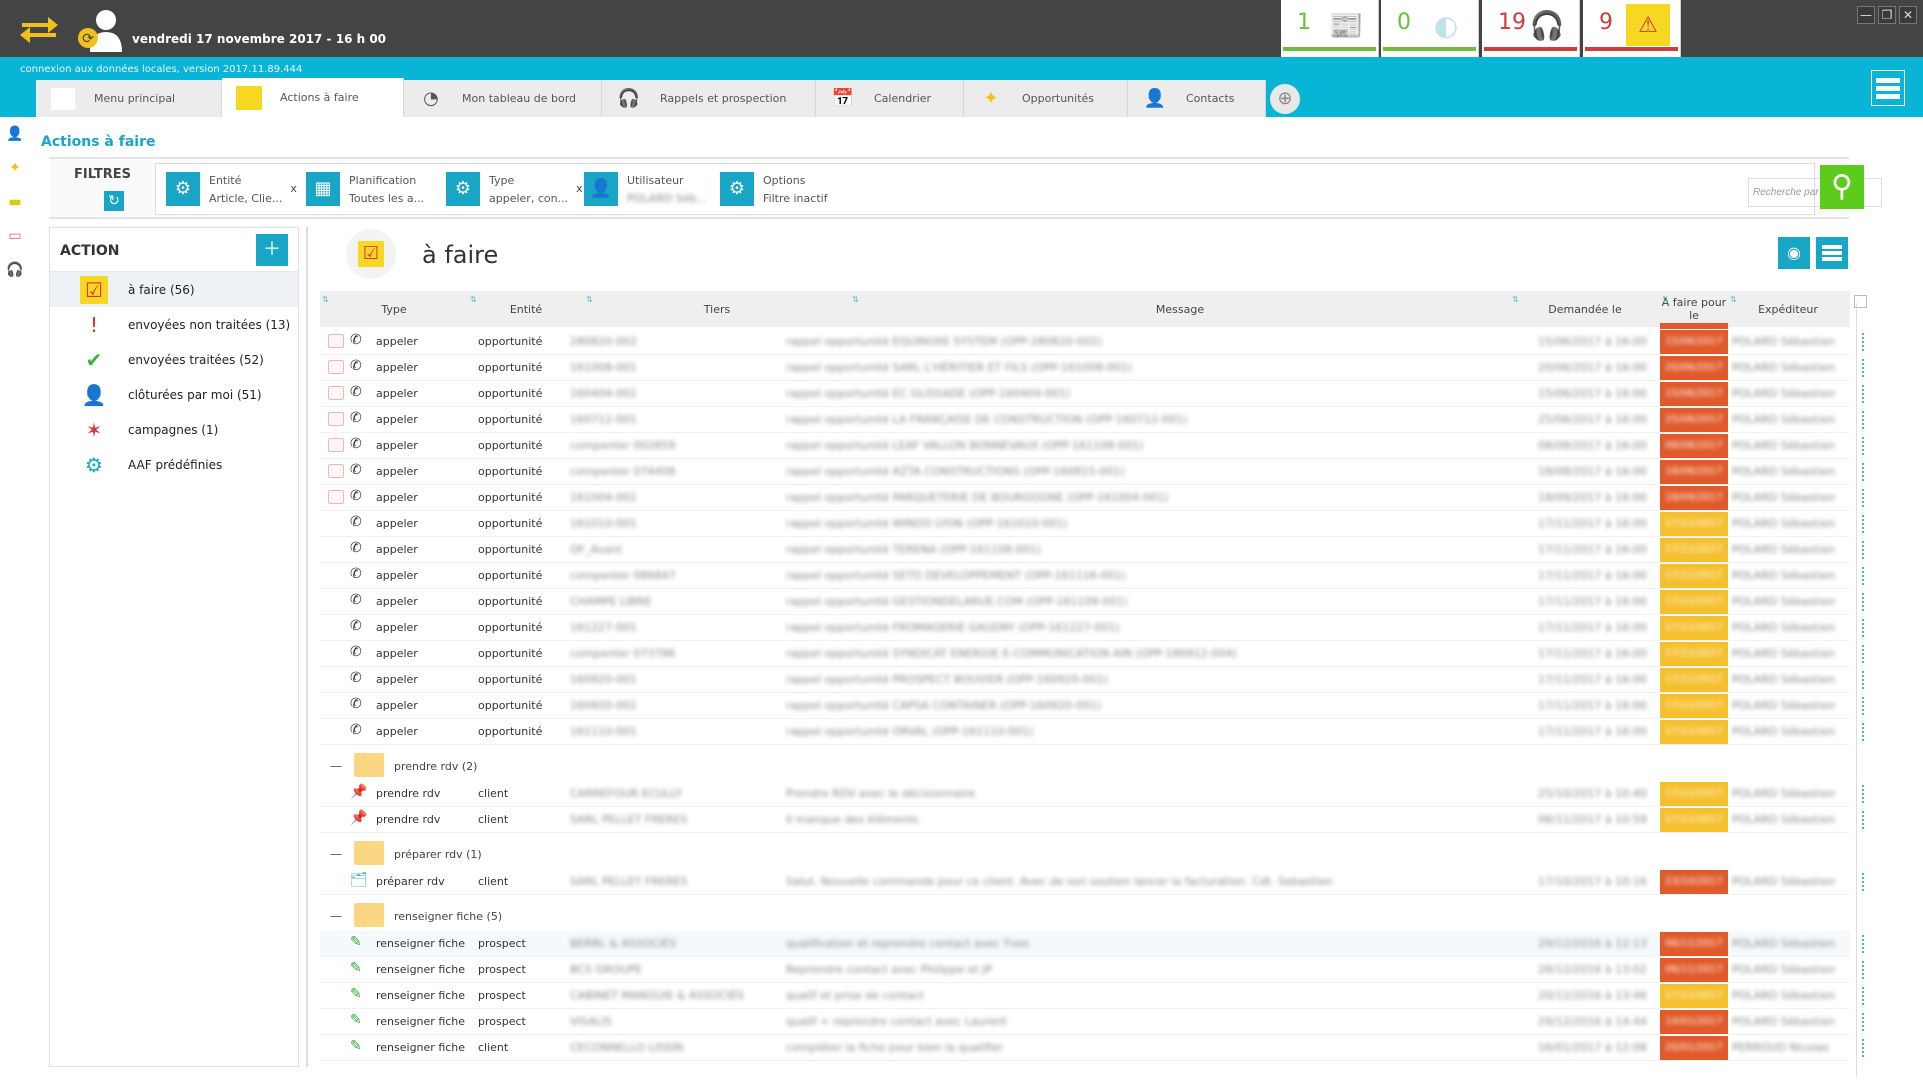 The image size is (1923, 1080). I want to click on alerts-counter: 9 ⚠, so click(1632, 28).